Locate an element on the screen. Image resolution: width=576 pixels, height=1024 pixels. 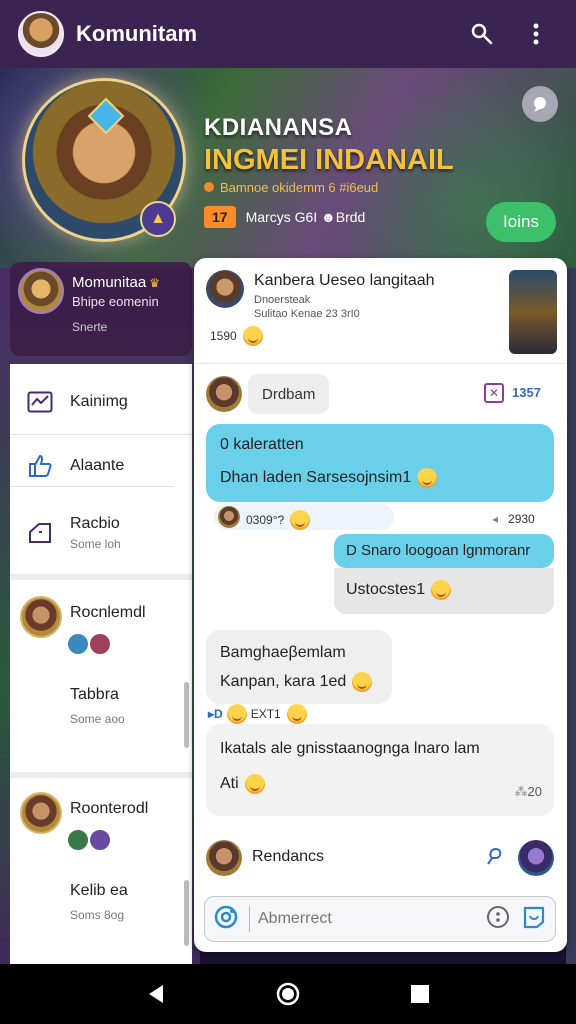
join-button: Ioins is located at coordinates (521, 222).